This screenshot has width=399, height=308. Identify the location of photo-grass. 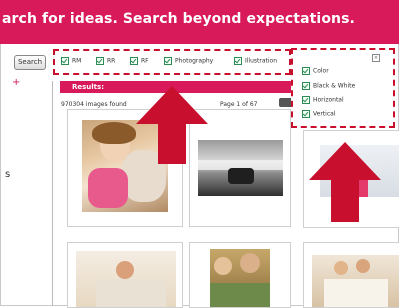
(240, 295).